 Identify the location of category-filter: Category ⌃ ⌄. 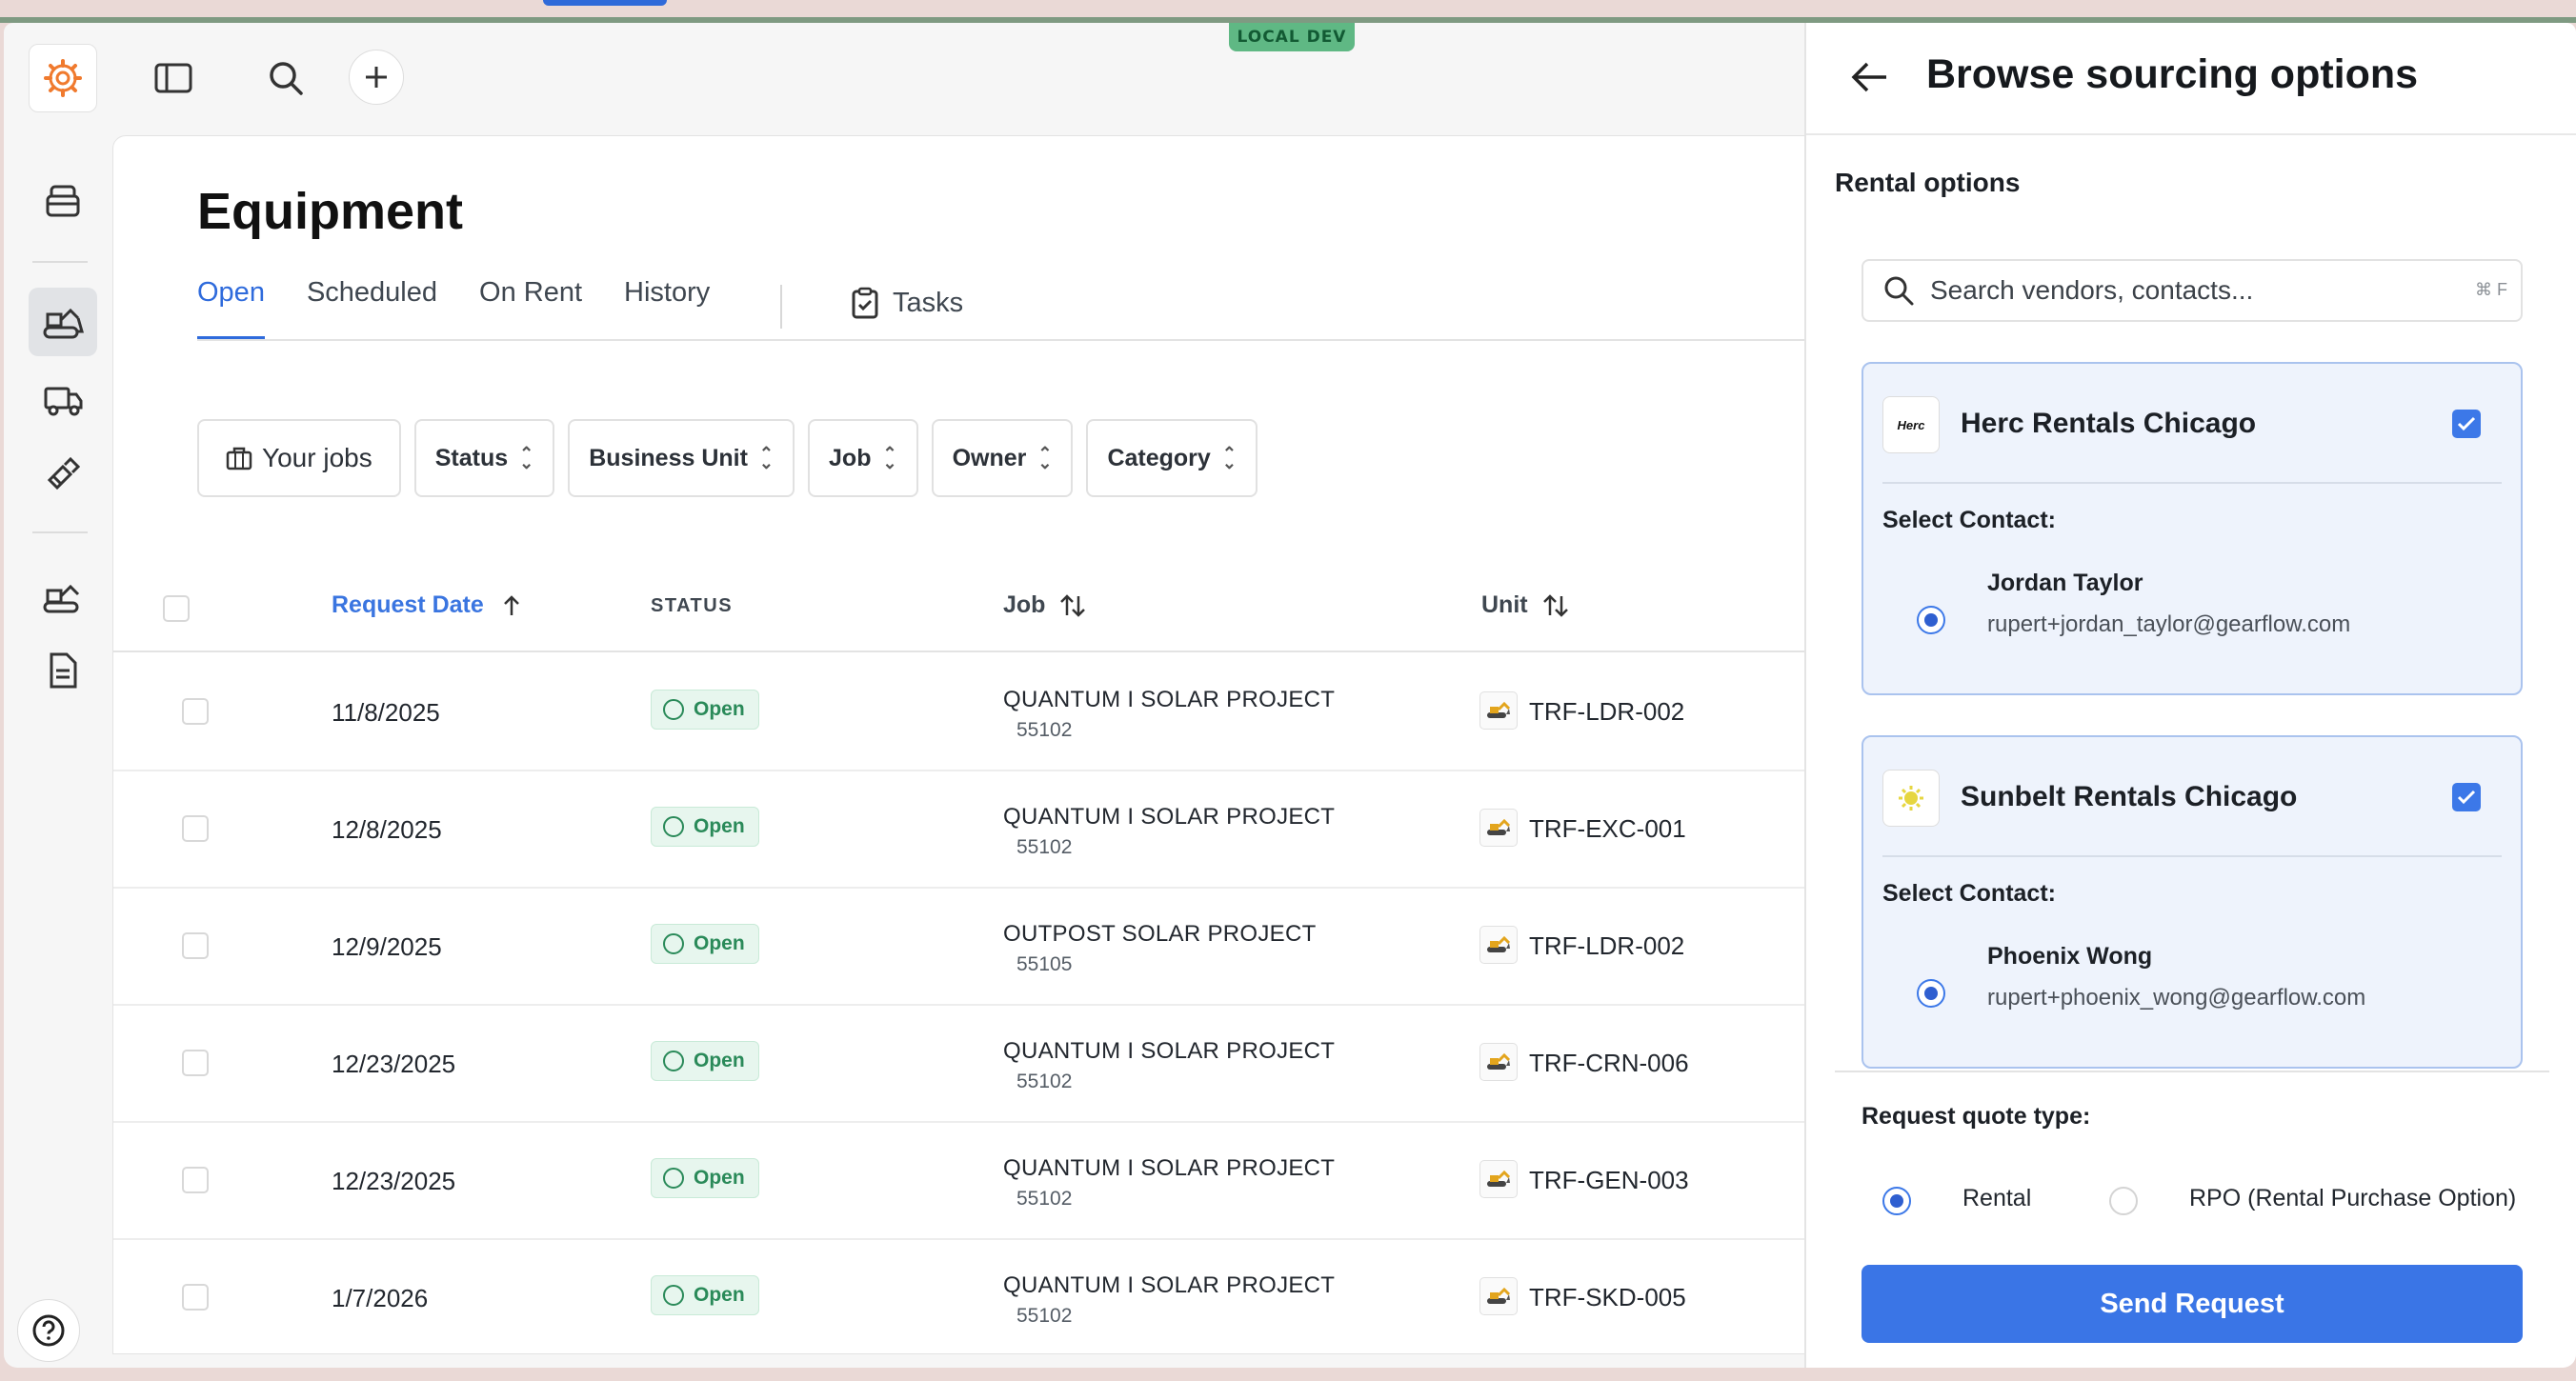
(1172, 458).